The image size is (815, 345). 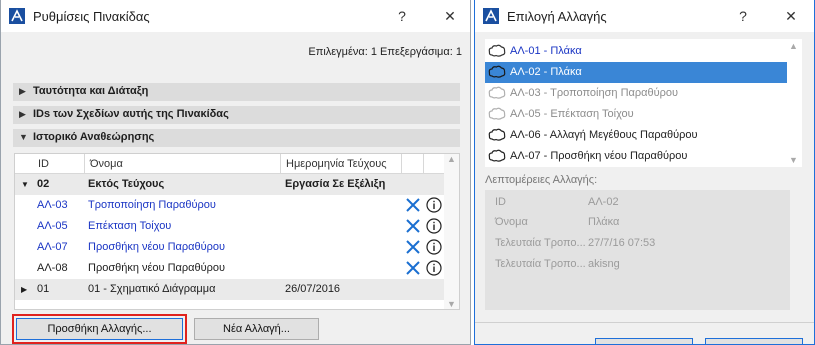 I want to click on dialog-title: Ρυθμίσεις Πινακίδας, so click(x=91, y=16).